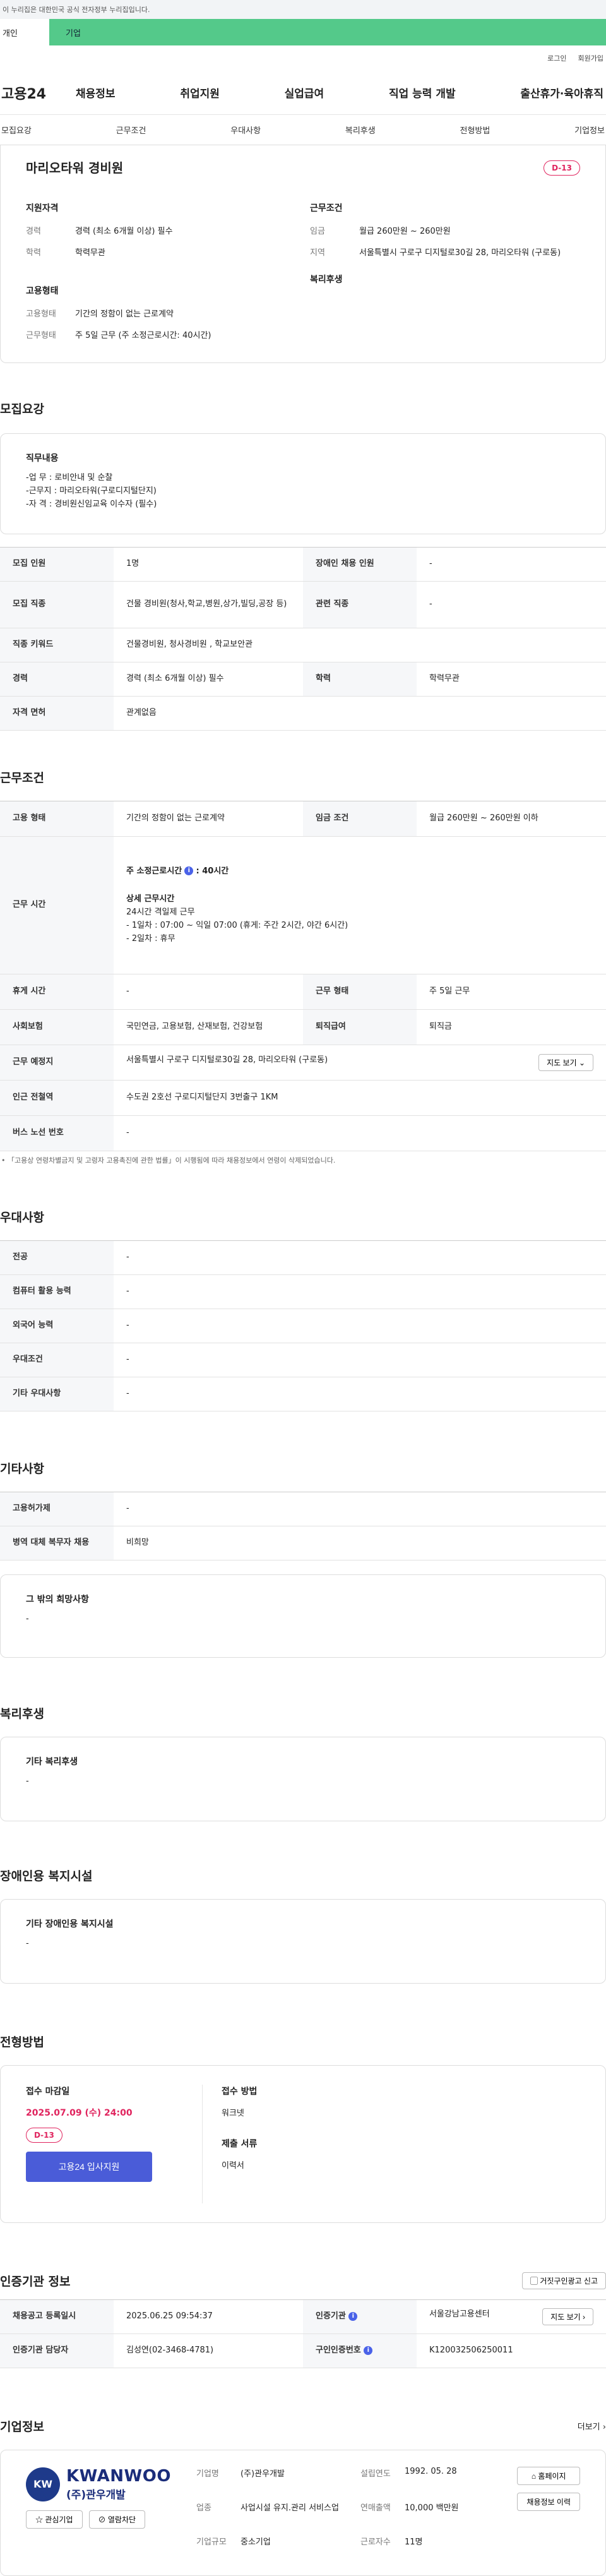  Describe the element at coordinates (227, 1060) in the screenshot. I see `place-value: 서울특별시 구로구 디지털로30길 28, 마리오타워 (구로동)` at that location.